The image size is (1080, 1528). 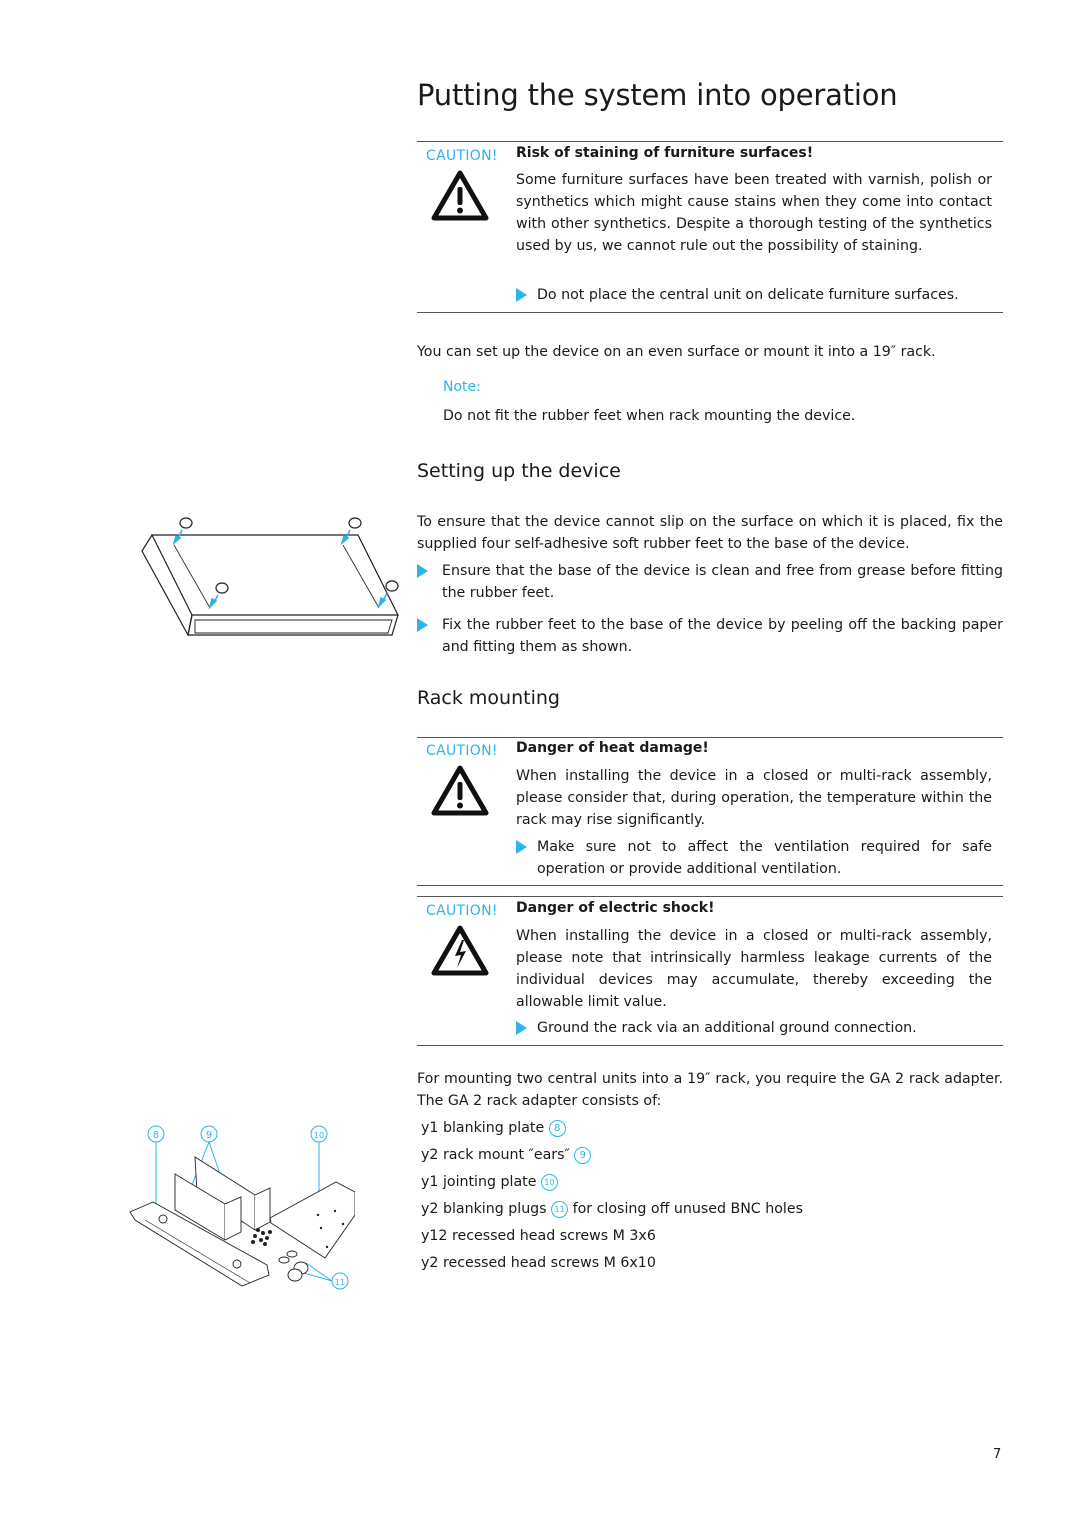 What do you see at coordinates (665, 153) in the screenshot?
I see `caution-heading: Risk of staining of furniture surfaces!` at bounding box center [665, 153].